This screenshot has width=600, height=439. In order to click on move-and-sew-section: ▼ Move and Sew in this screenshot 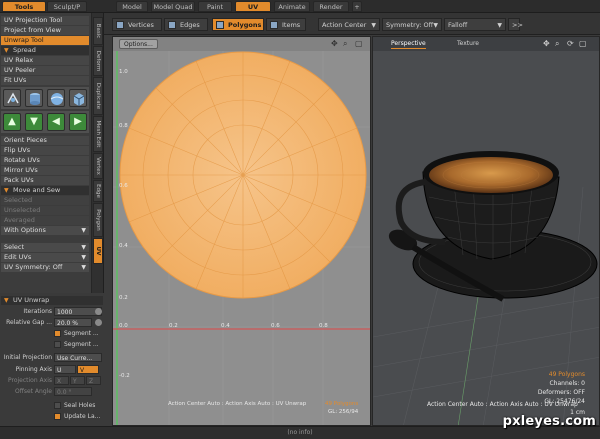, I will do `click(45, 190)`.